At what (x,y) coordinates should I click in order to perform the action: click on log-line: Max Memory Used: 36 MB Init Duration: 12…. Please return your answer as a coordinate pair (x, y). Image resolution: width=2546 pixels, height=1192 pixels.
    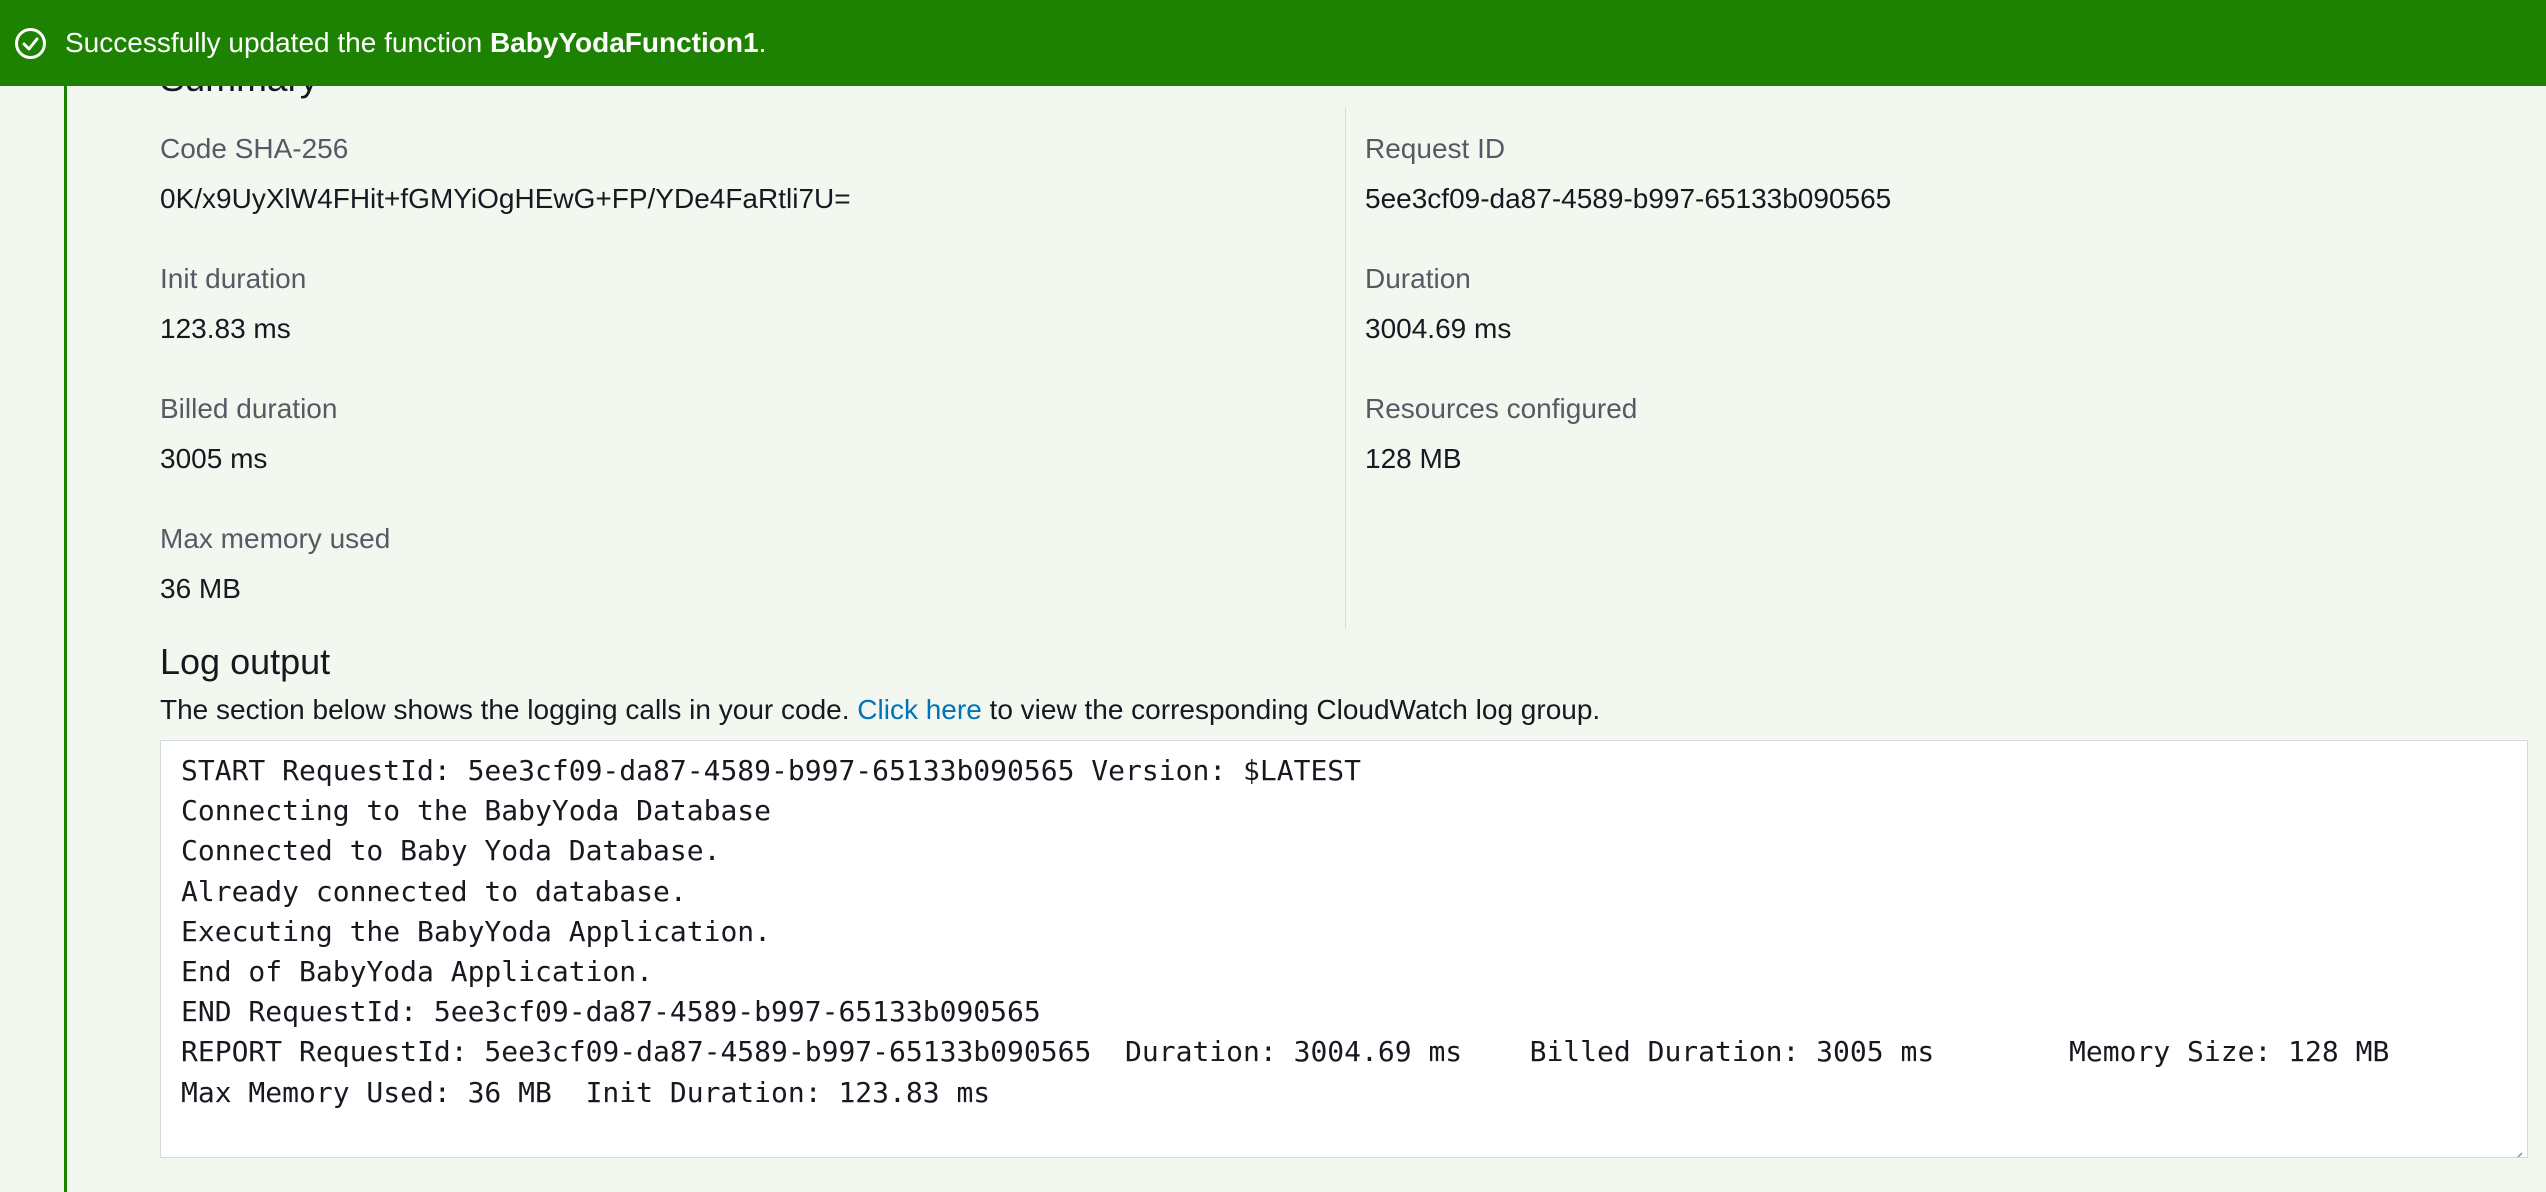
    Looking at the image, I should click on (586, 1092).